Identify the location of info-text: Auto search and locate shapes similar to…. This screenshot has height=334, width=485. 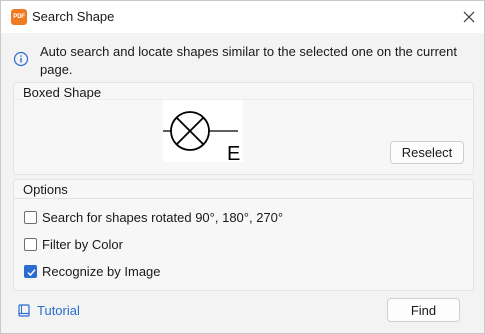
(248, 60).